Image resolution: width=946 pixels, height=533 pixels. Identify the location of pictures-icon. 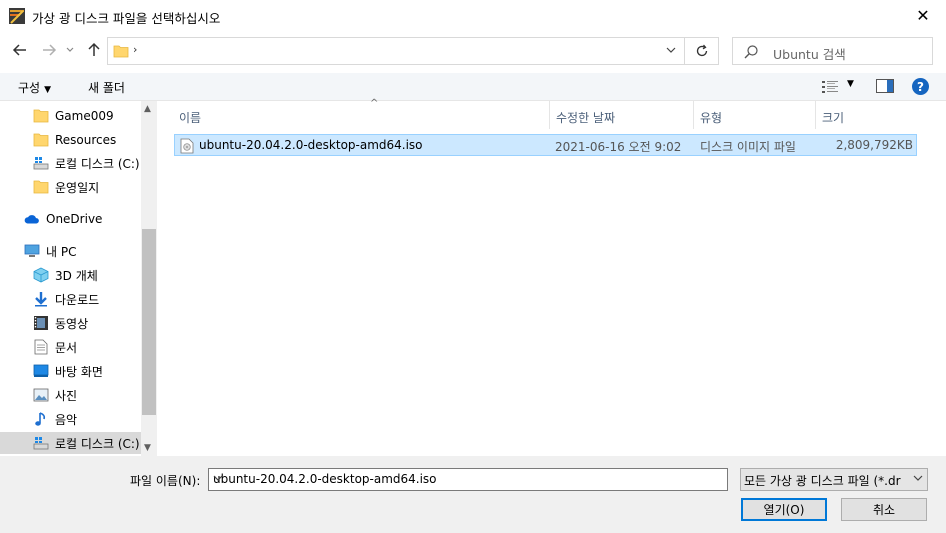
(41, 395).